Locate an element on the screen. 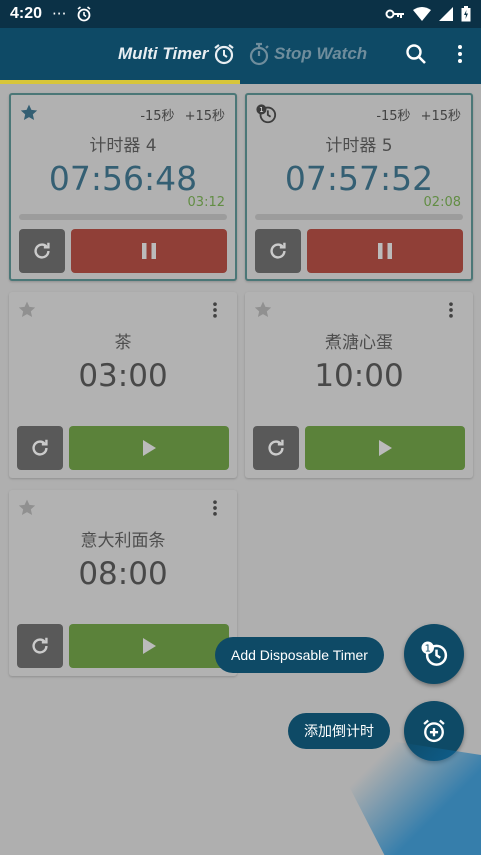 This screenshot has width=481, height=855. timer-card-1: -15秒 +15秒 计时器 4 07:56:48 03:12 is located at coordinates (123, 187).